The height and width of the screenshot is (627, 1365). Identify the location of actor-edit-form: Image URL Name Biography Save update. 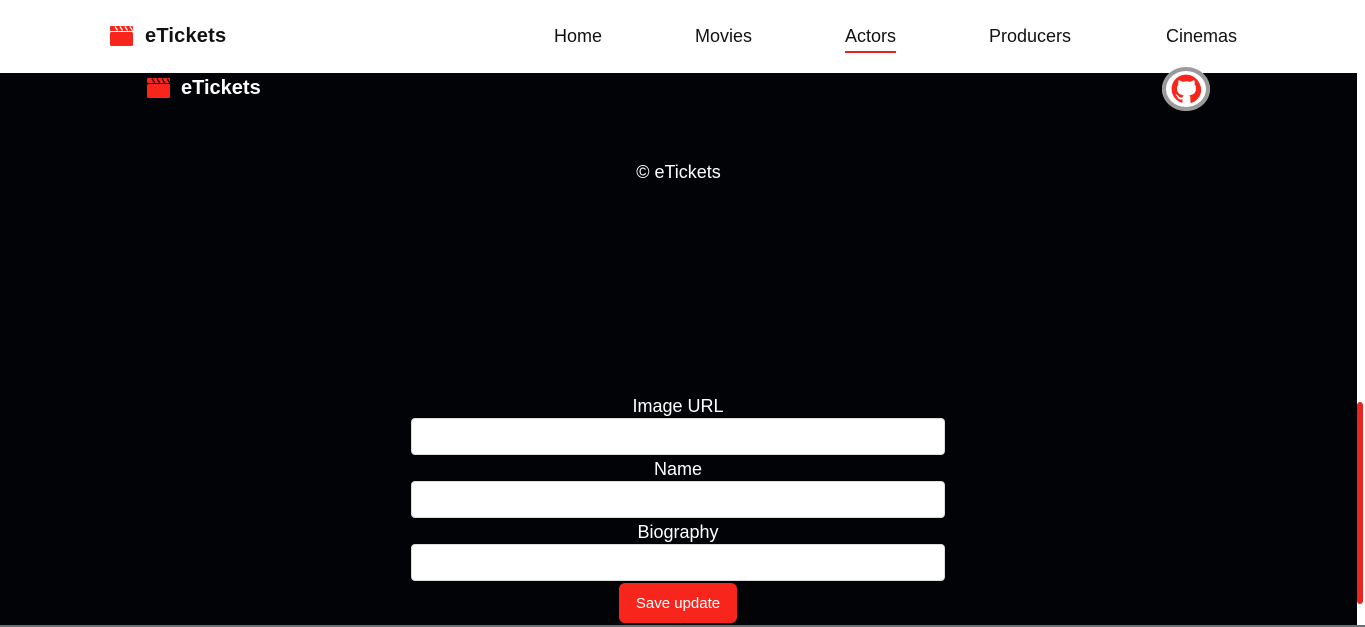
(678, 508).